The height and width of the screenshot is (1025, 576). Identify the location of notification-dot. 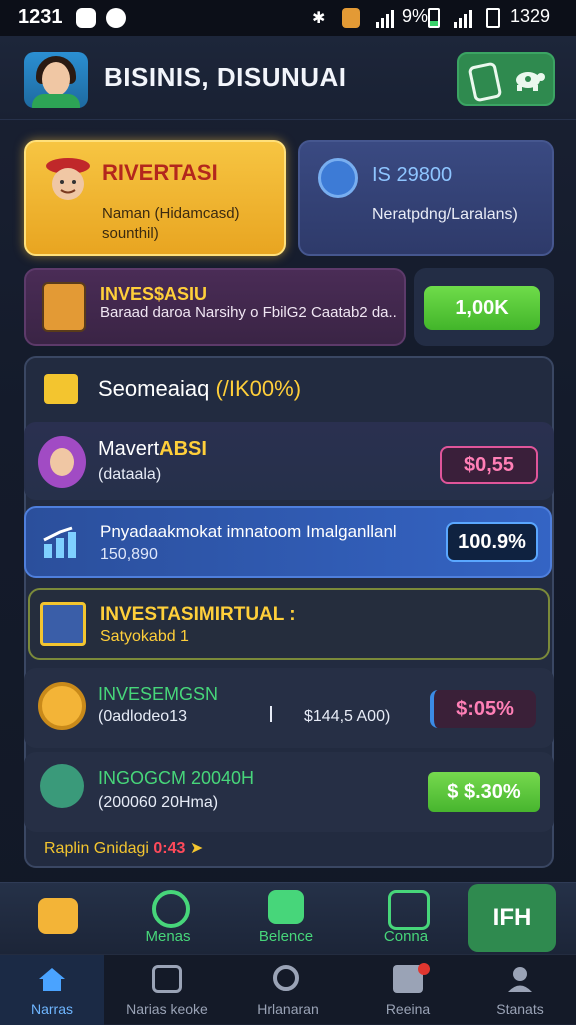
(424, 969).